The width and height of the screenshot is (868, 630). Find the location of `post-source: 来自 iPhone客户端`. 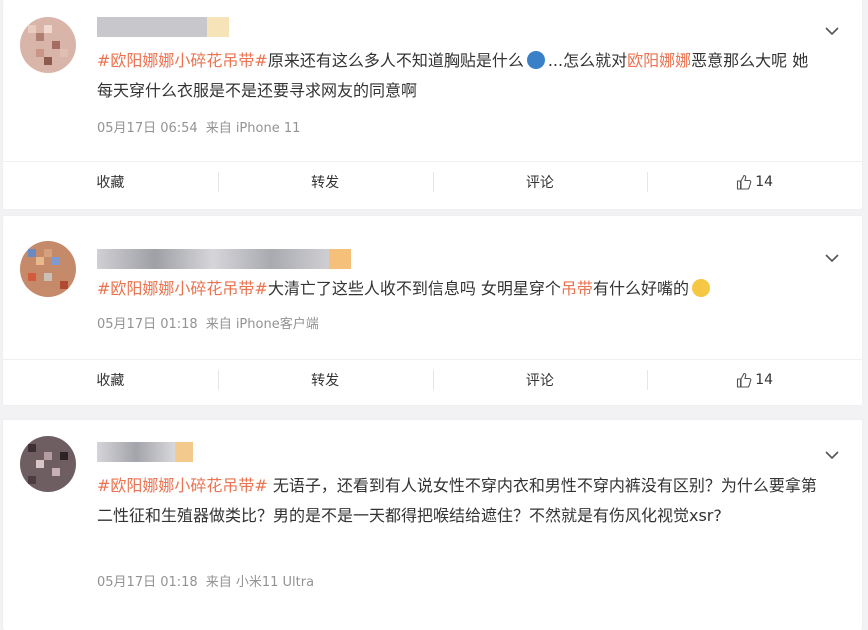

post-source: 来自 iPhone客户端 is located at coordinates (262, 324).